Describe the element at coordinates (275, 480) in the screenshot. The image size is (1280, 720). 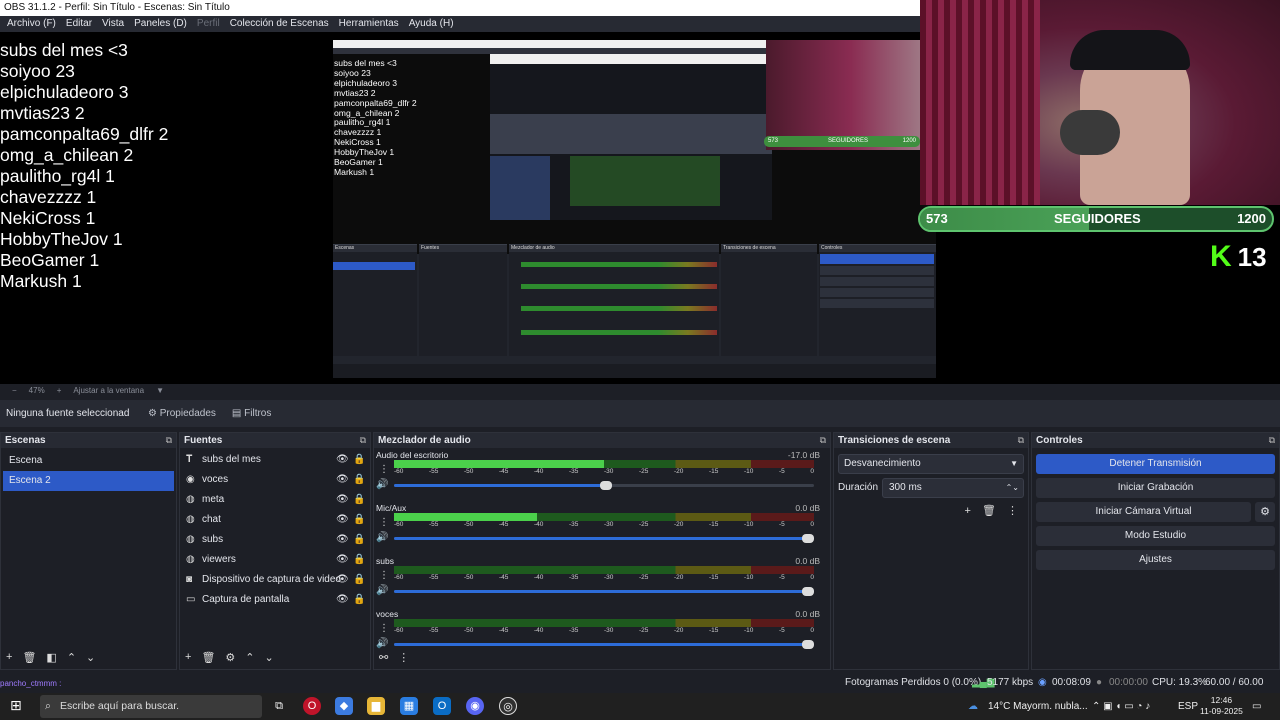
I see `source-item: ◉ voces 👁 🔒` at that location.